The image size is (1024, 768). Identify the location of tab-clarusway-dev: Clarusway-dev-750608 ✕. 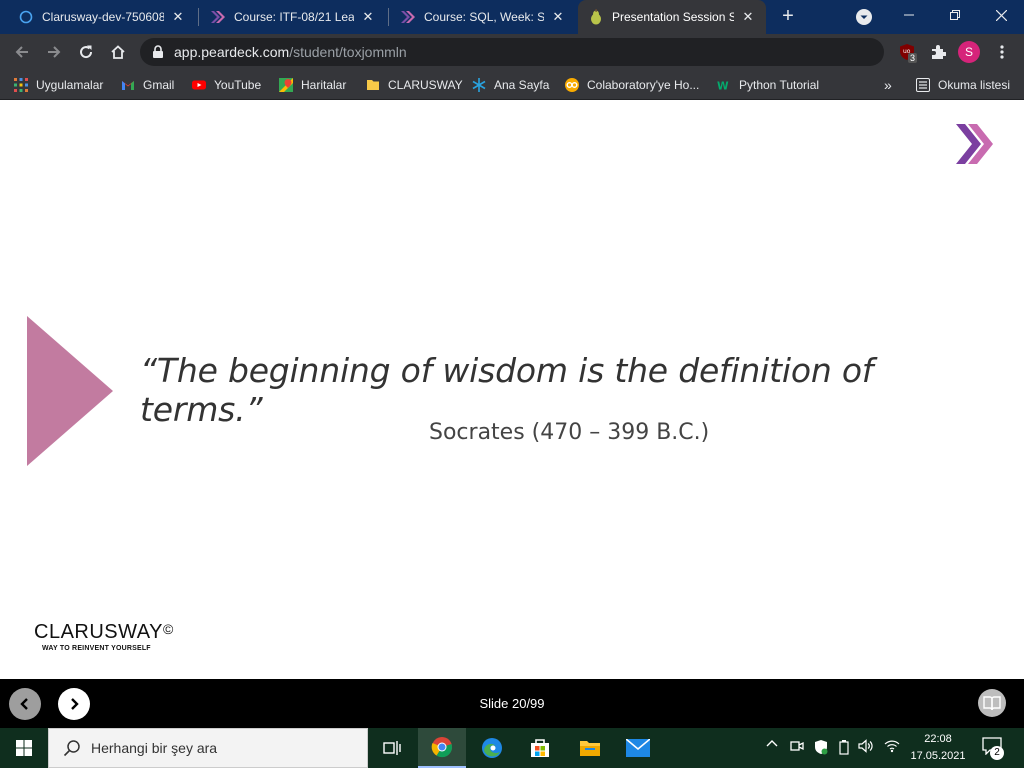
(102, 17).